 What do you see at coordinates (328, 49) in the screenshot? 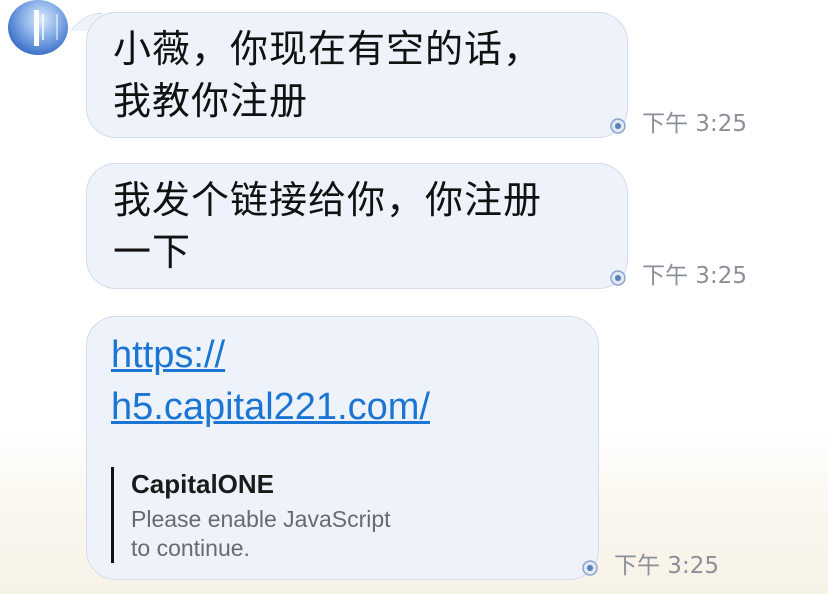
I see `message-1-line-1: 小薇，你现在有空的话，` at bounding box center [328, 49].